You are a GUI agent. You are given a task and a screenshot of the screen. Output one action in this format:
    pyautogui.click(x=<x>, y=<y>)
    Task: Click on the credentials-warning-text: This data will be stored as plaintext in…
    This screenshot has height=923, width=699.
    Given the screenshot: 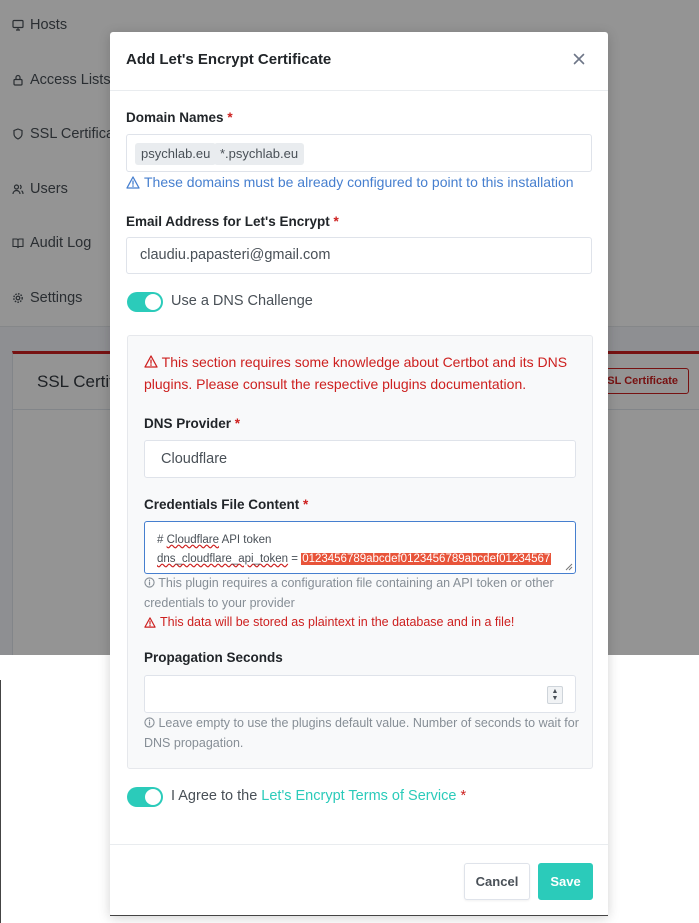 What is the action you would take?
    pyautogui.click(x=337, y=622)
    